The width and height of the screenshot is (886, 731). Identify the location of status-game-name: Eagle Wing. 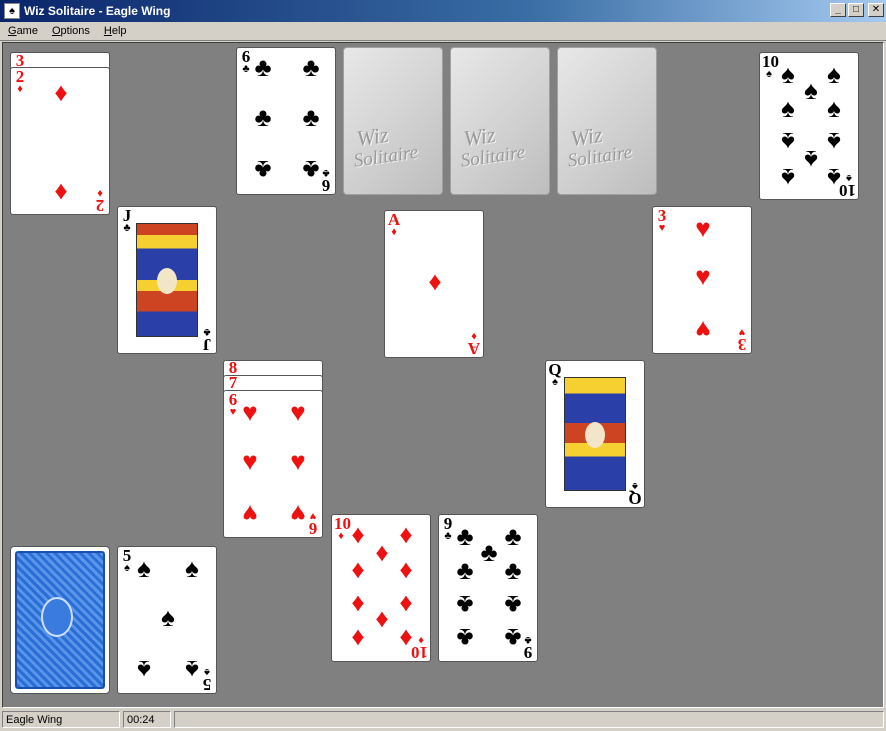
(61, 719).